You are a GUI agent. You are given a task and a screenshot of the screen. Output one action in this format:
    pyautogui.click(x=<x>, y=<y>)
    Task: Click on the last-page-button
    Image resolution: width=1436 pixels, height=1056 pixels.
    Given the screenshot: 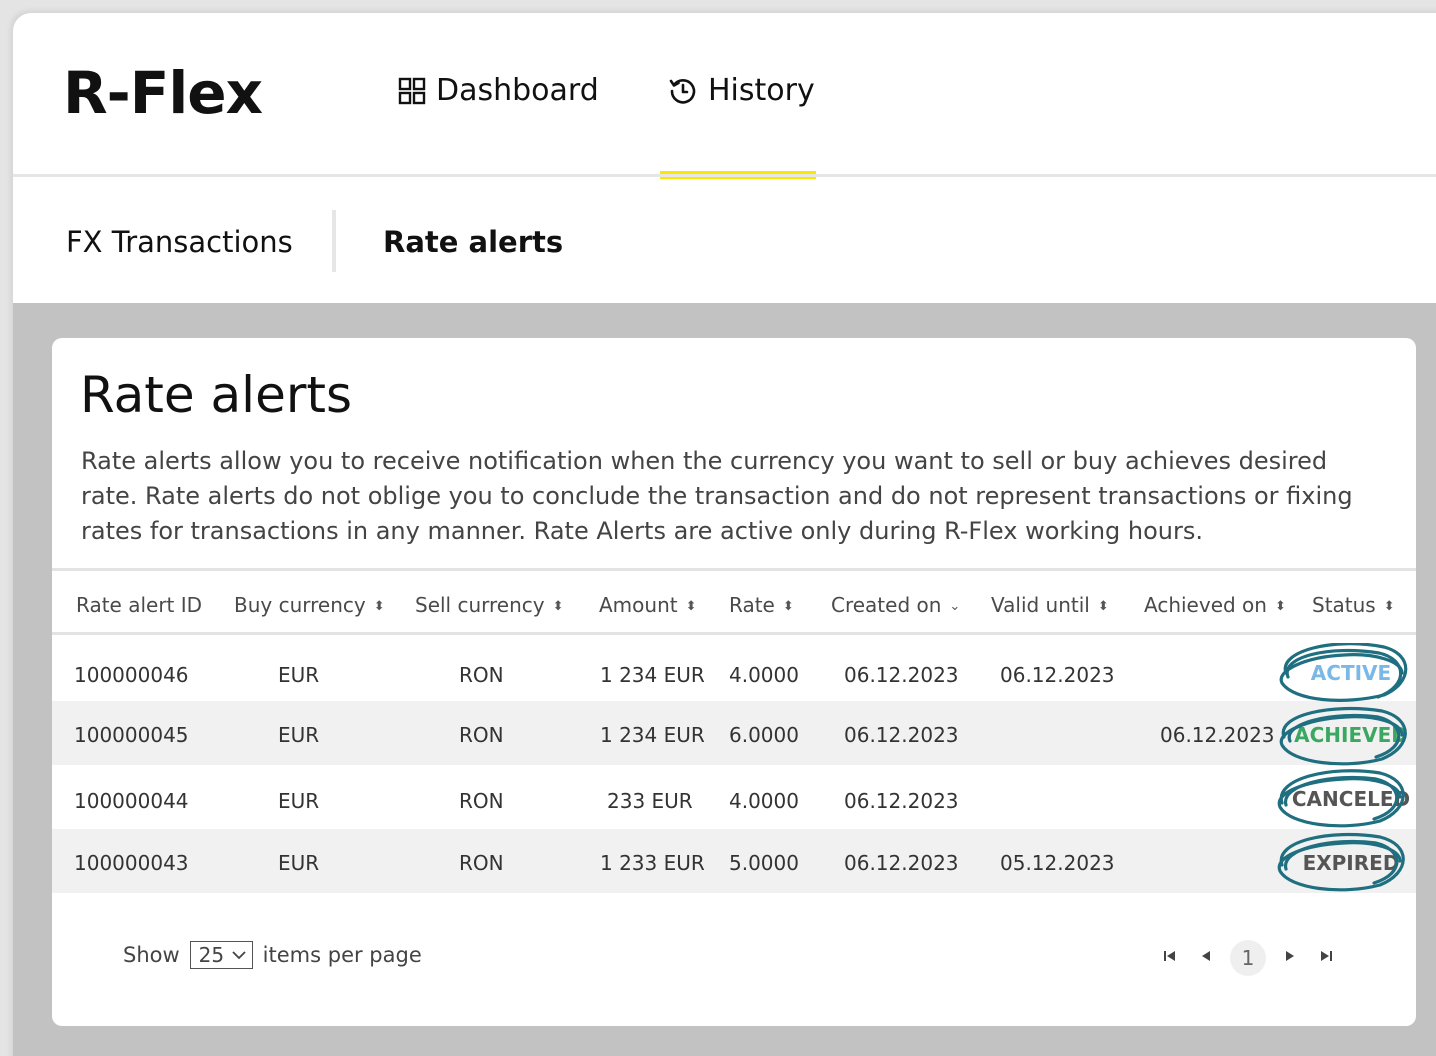 What is the action you would take?
    pyautogui.click(x=1326, y=958)
    